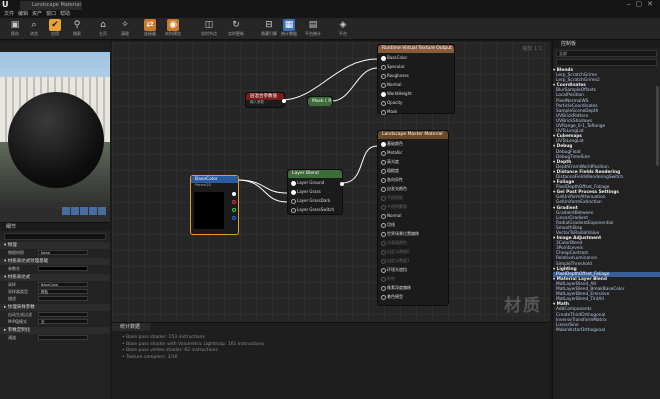  Describe the element at coordinates (416, 102) in the screenshot. I see `input-pin: Opacity` at that location.